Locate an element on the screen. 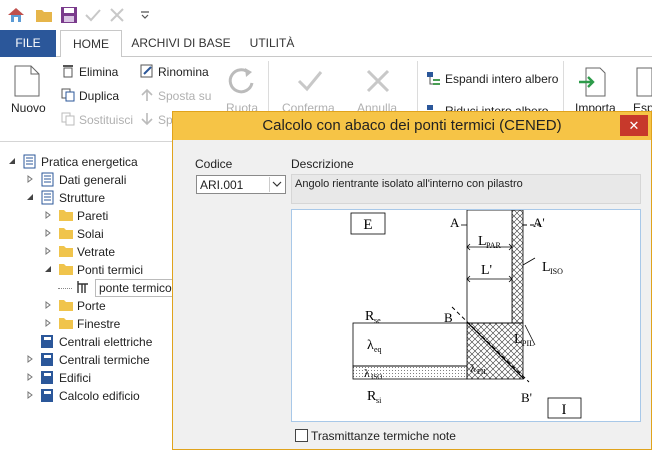 This screenshot has width=652, height=450. nuovo-button: Nuovo is located at coordinates (28, 108).